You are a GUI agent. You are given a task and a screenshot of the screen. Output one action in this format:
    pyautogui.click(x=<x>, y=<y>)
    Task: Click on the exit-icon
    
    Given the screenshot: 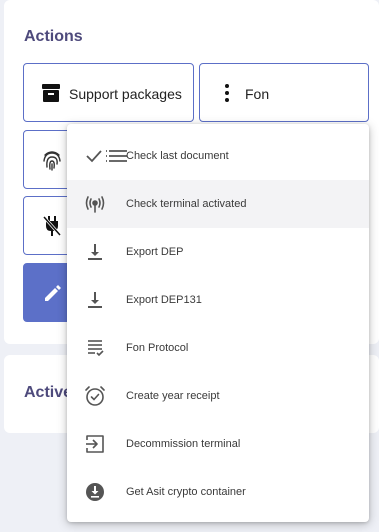 What is the action you would take?
    pyautogui.click(x=95, y=444)
    